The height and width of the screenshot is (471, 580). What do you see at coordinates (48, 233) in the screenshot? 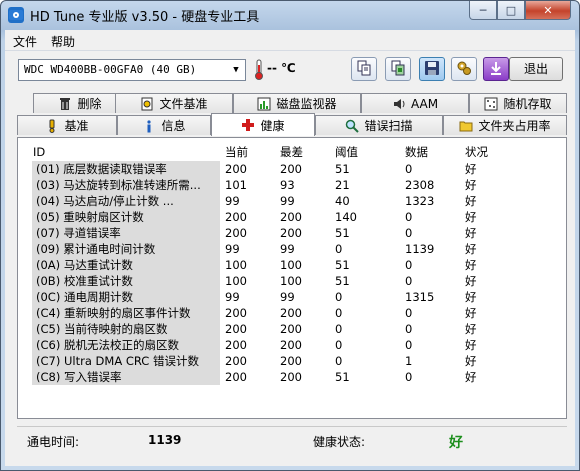
I see `attribute-id: (07)` at bounding box center [48, 233].